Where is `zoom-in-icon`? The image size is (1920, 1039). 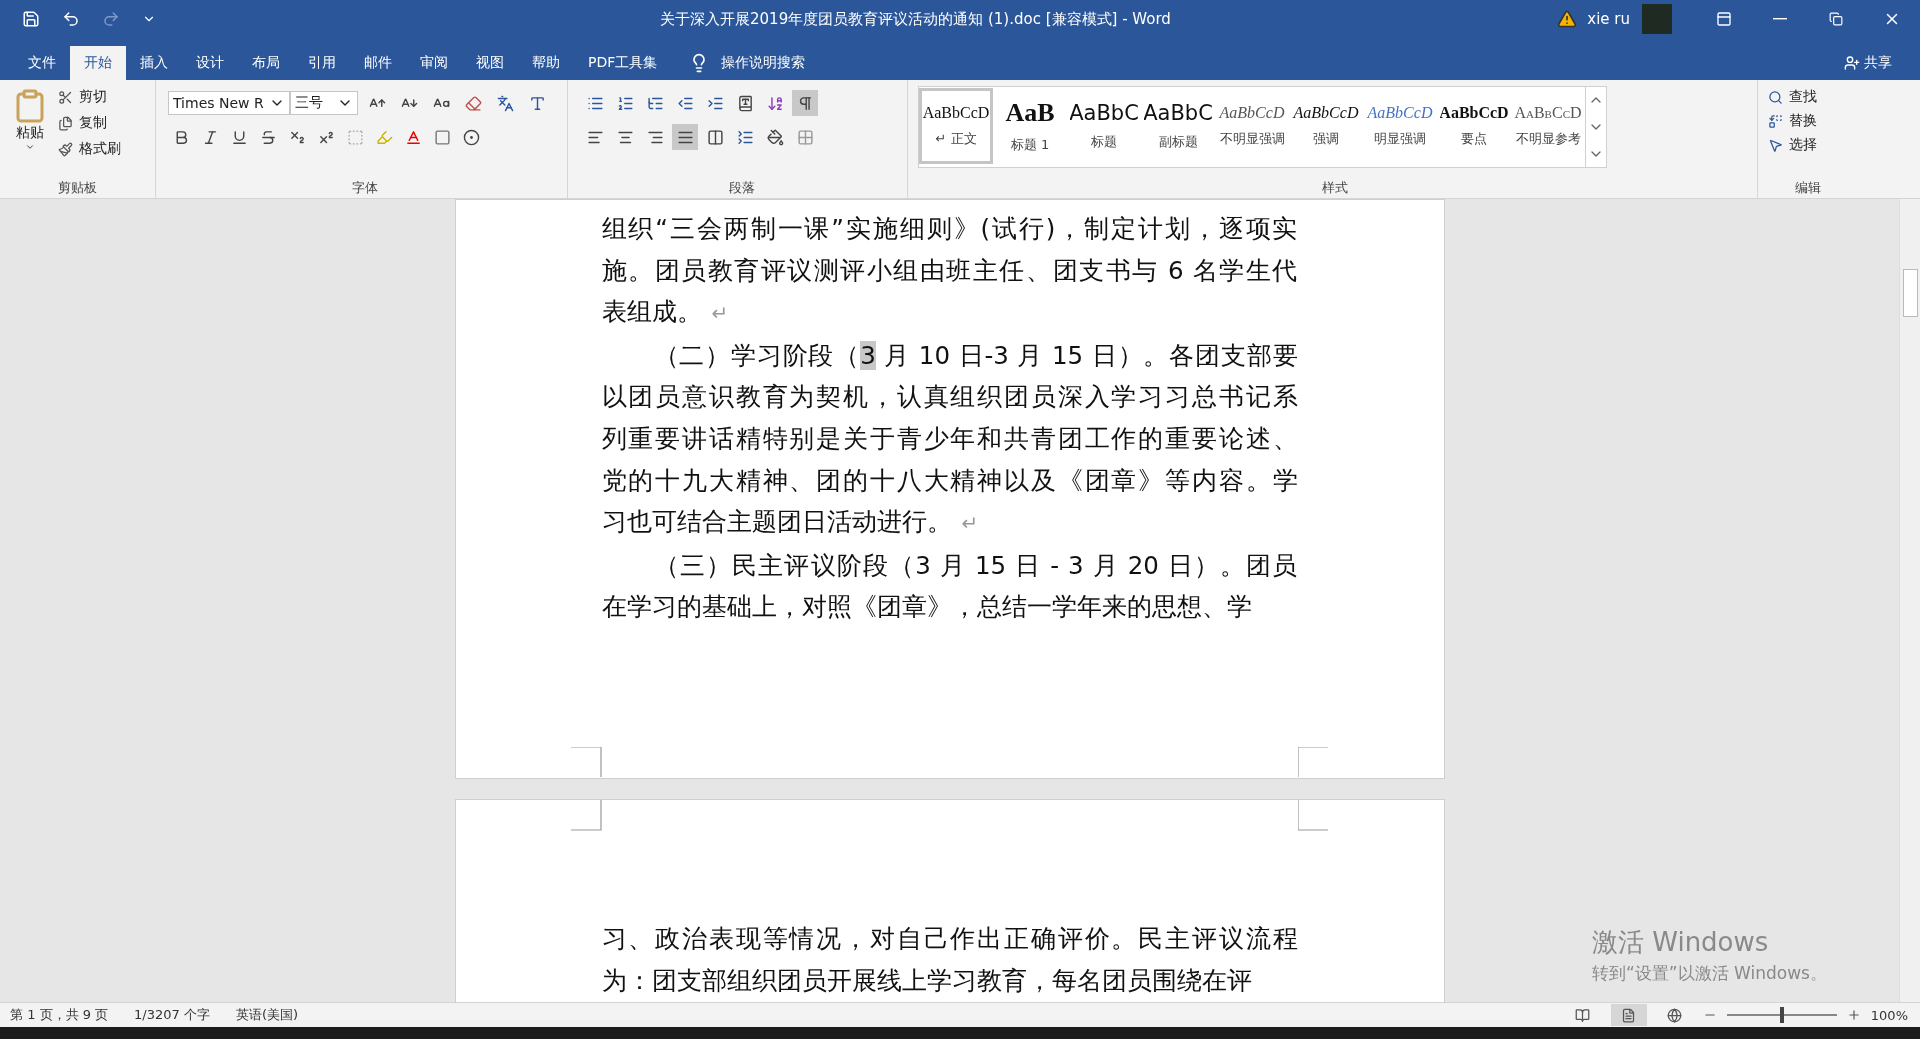
zoom-in-icon is located at coordinates (1853, 1015).